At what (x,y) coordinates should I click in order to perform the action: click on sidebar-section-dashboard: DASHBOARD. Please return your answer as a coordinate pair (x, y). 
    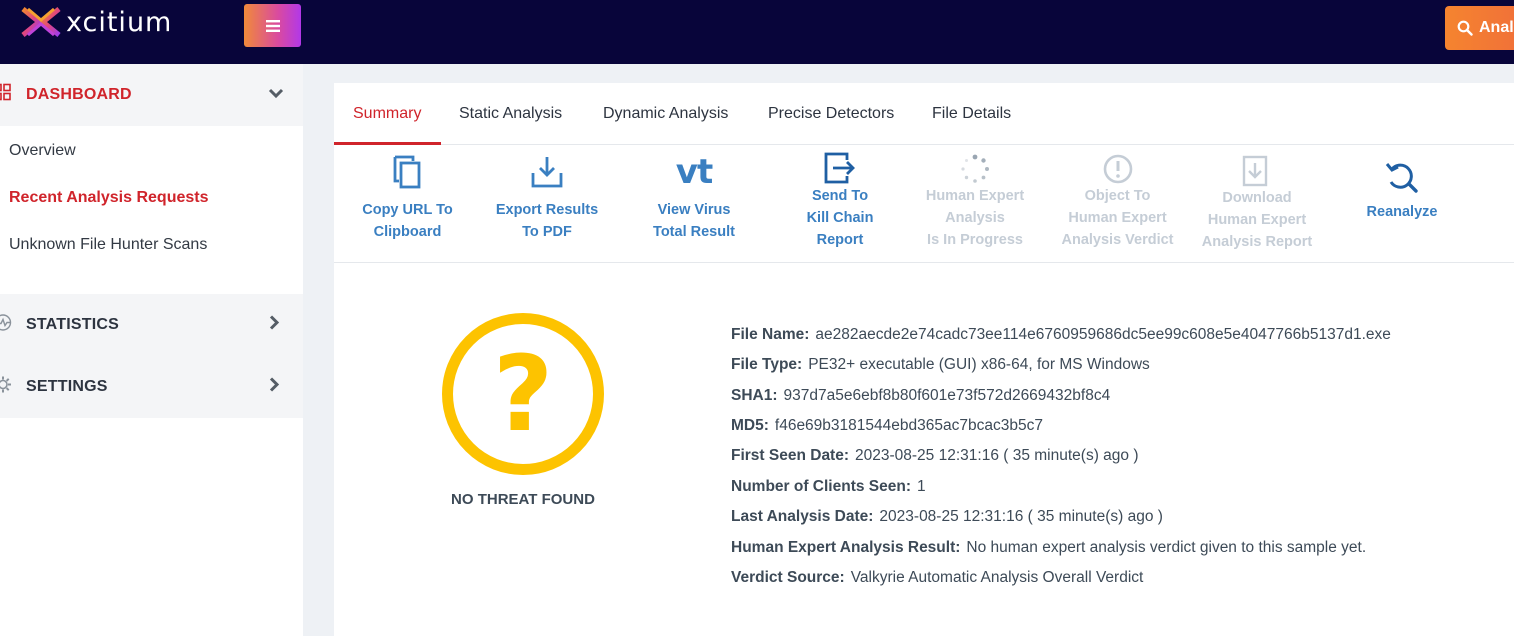
    Looking at the image, I should click on (151, 95).